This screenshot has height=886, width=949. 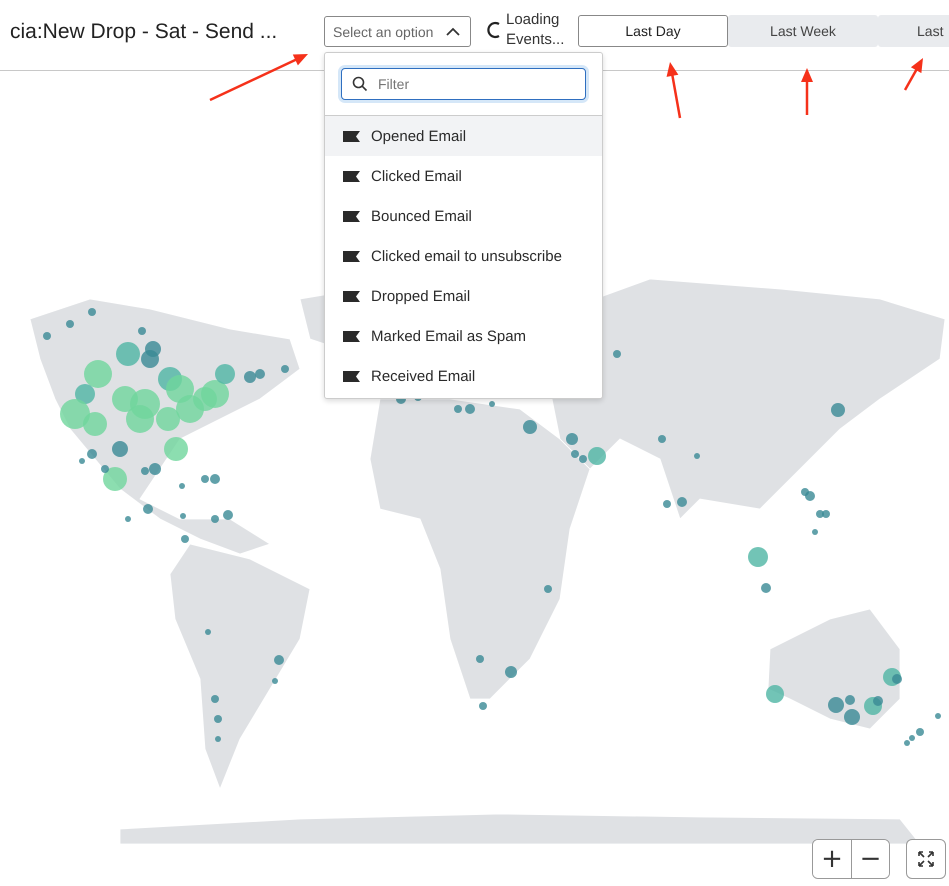 I want to click on search-icon, so click(x=360, y=84).